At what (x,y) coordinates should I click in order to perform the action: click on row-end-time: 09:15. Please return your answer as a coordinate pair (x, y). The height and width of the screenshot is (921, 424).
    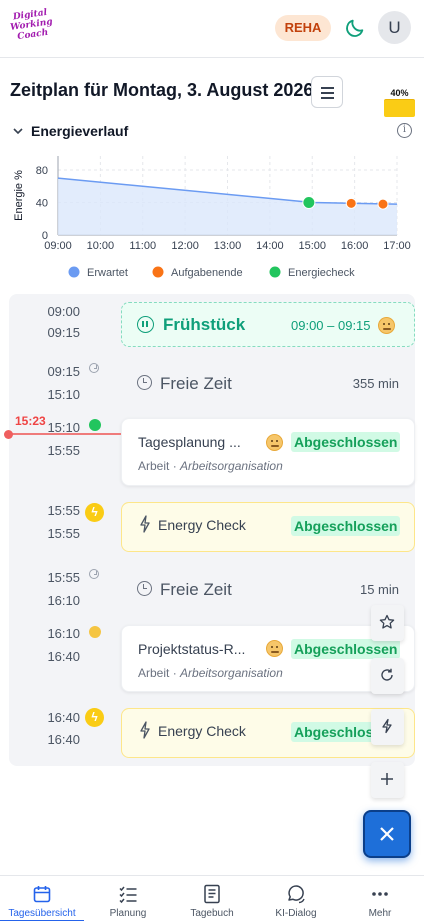
    Looking at the image, I should click on (63, 332).